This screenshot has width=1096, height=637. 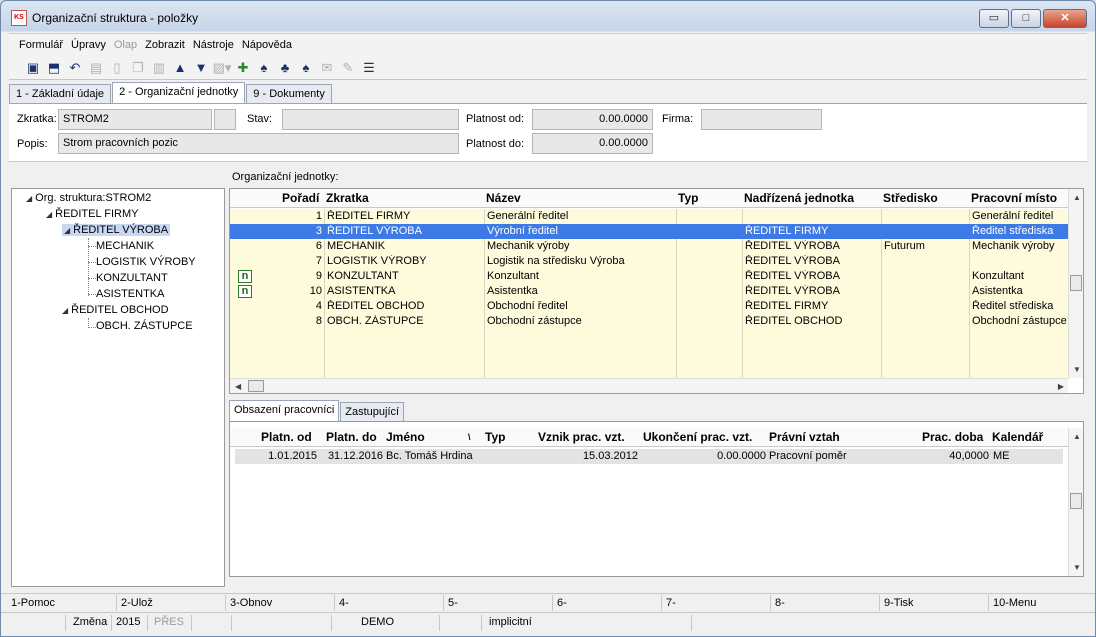 What do you see at coordinates (910, 198) in the screenshot?
I see `col-stredisko: Středisko` at bounding box center [910, 198].